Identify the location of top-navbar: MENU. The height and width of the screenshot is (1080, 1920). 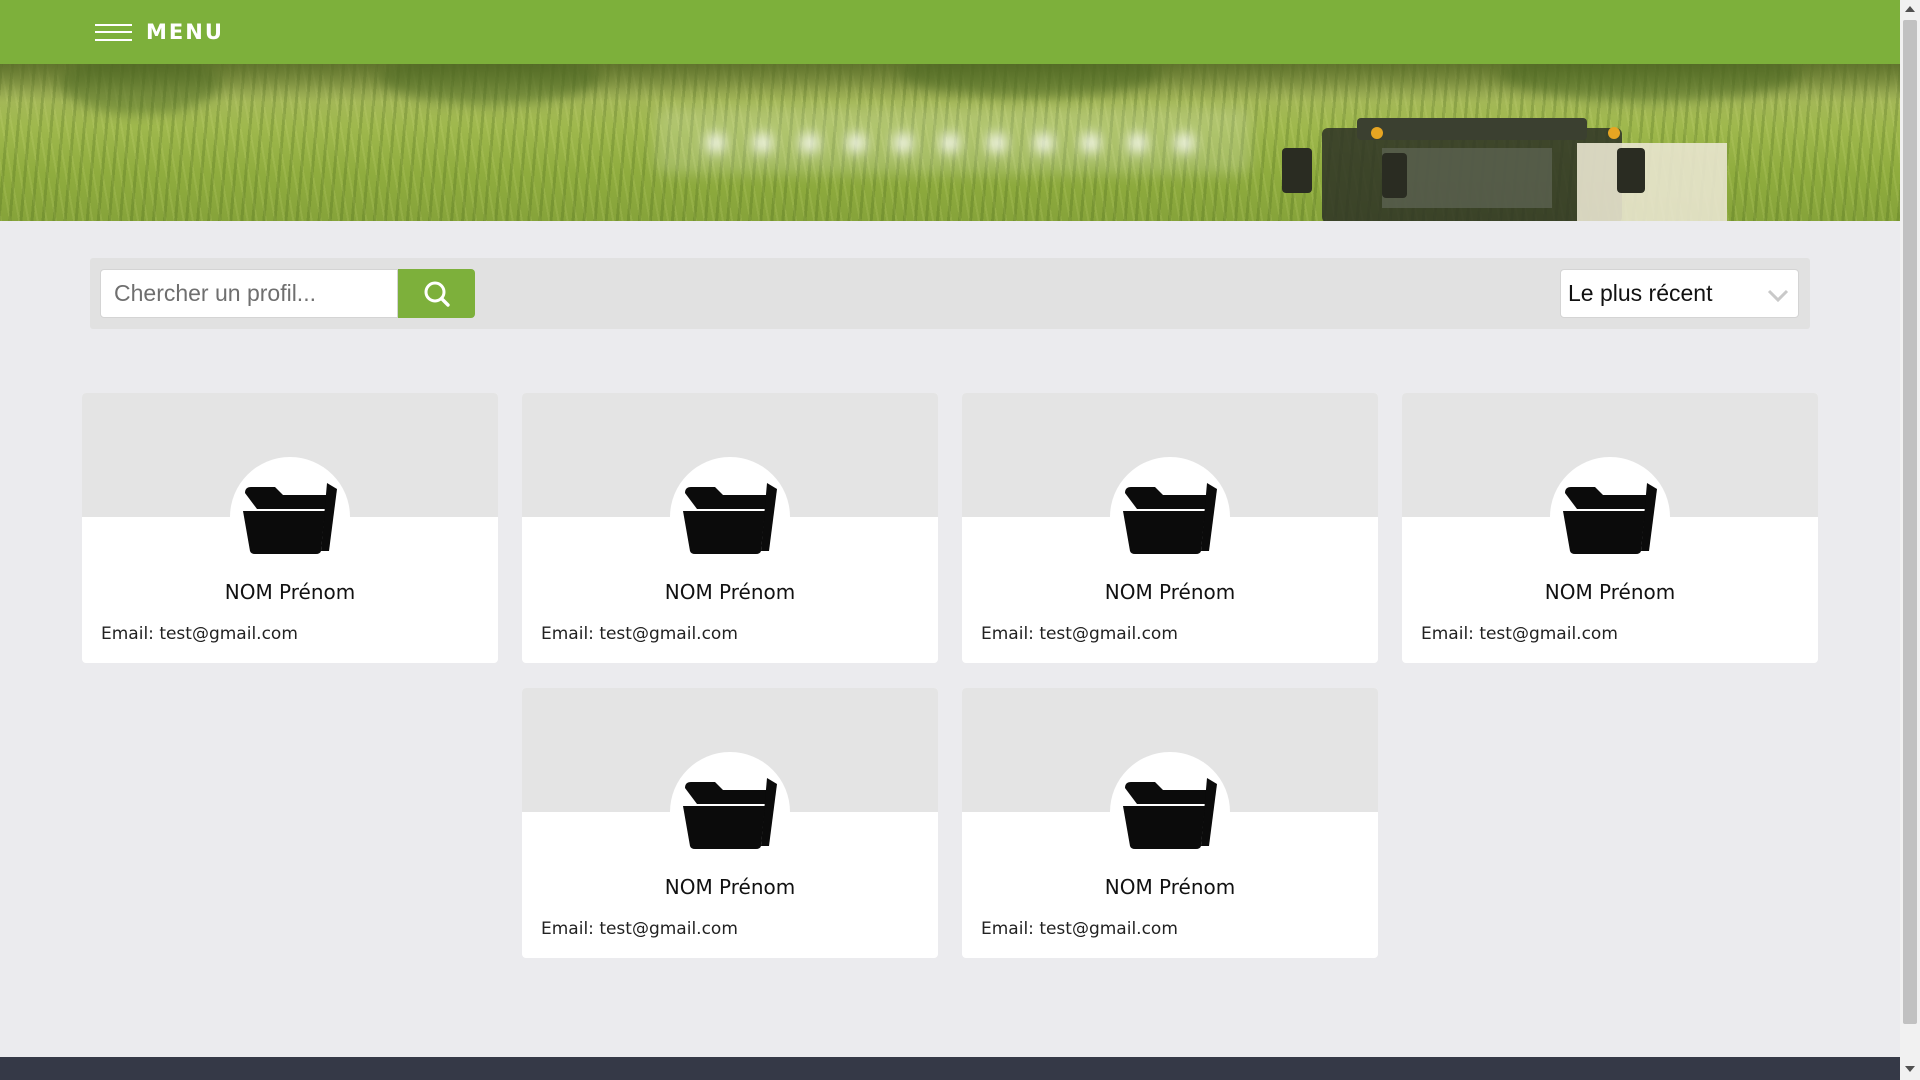
(950, 32).